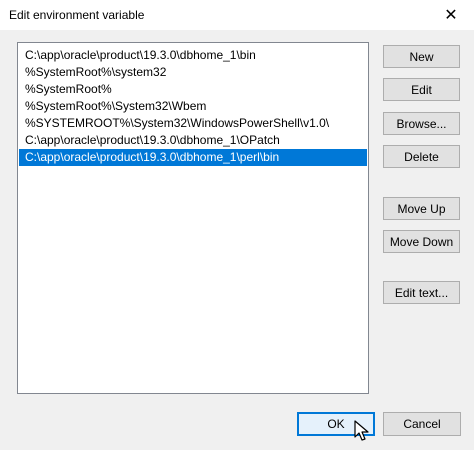  I want to click on close-button: ✕, so click(451, 15).